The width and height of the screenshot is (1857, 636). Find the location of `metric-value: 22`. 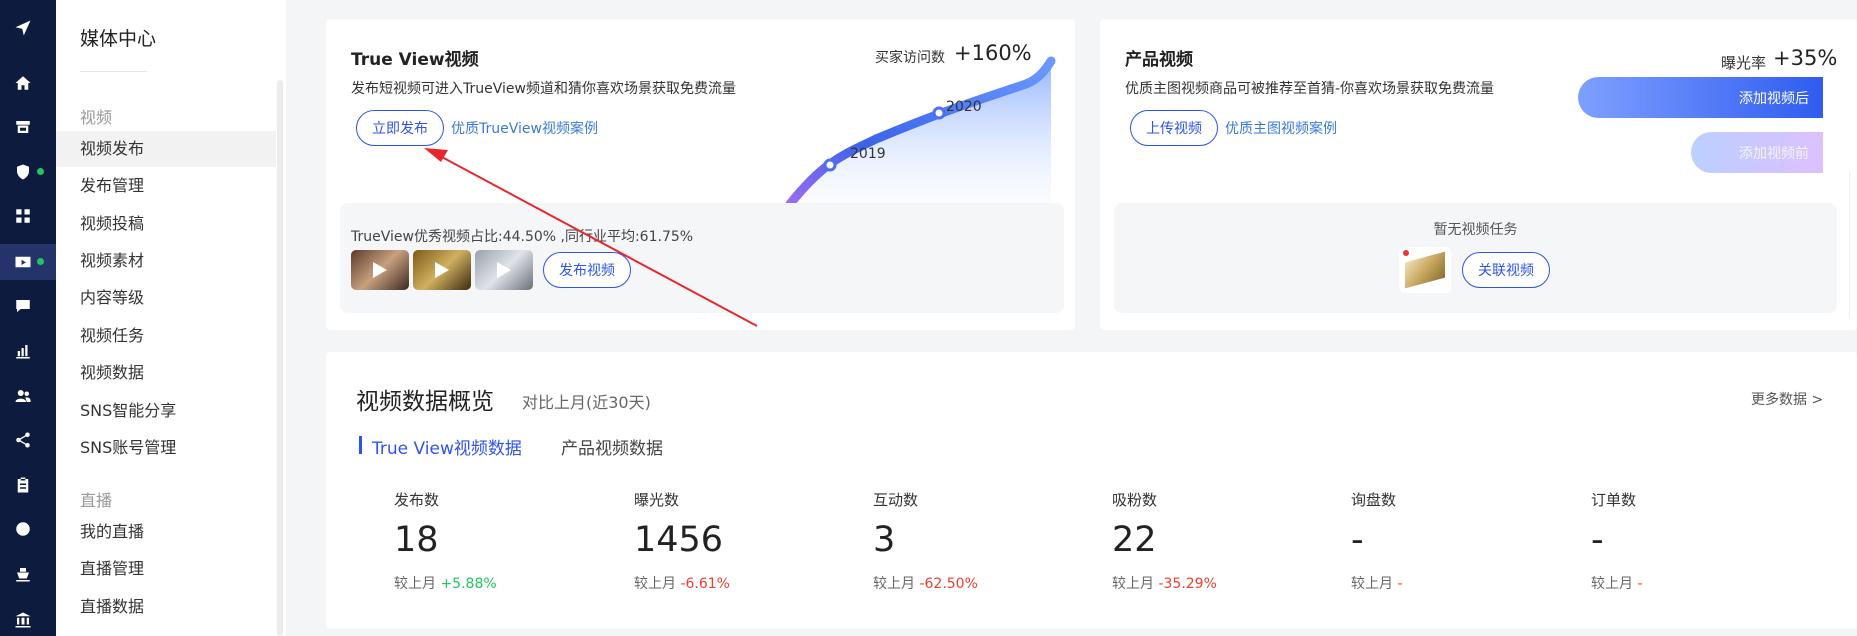

metric-value: 22 is located at coordinates (1134, 540).